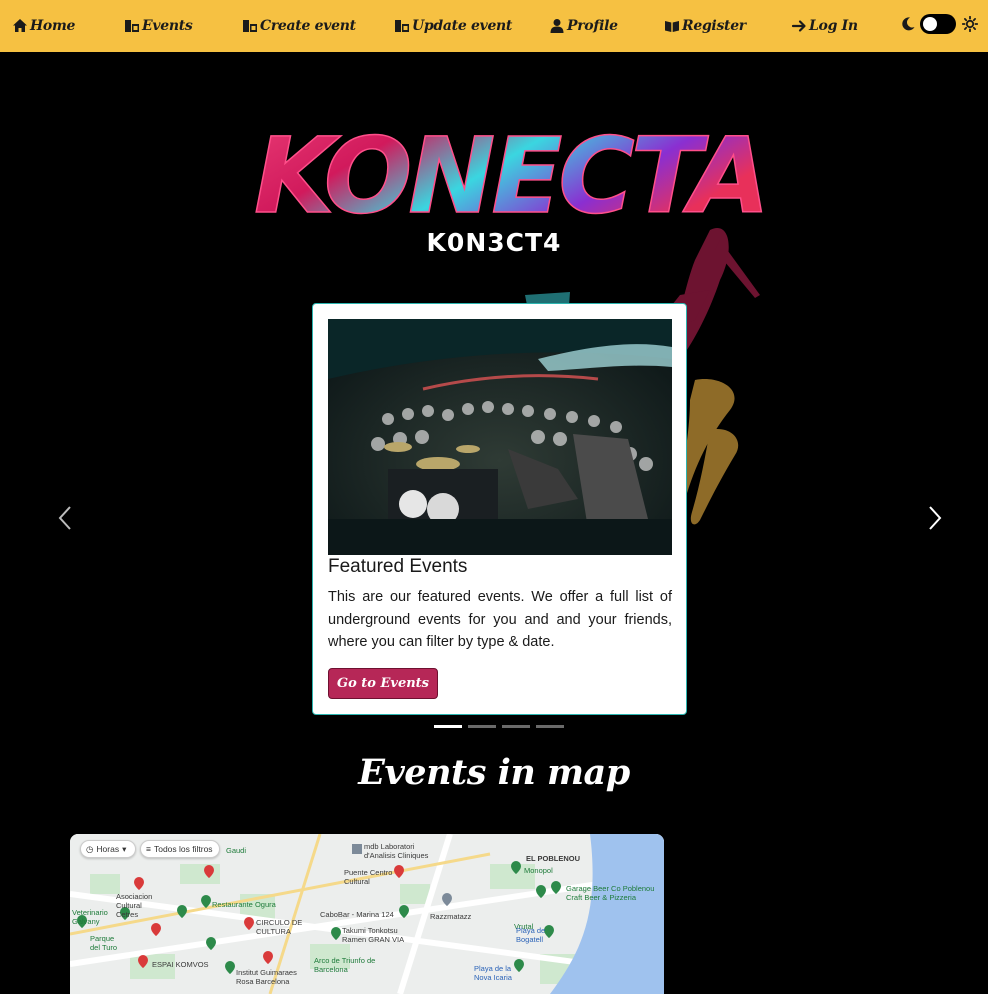  I want to click on carousel-indicators, so click(502, 726).